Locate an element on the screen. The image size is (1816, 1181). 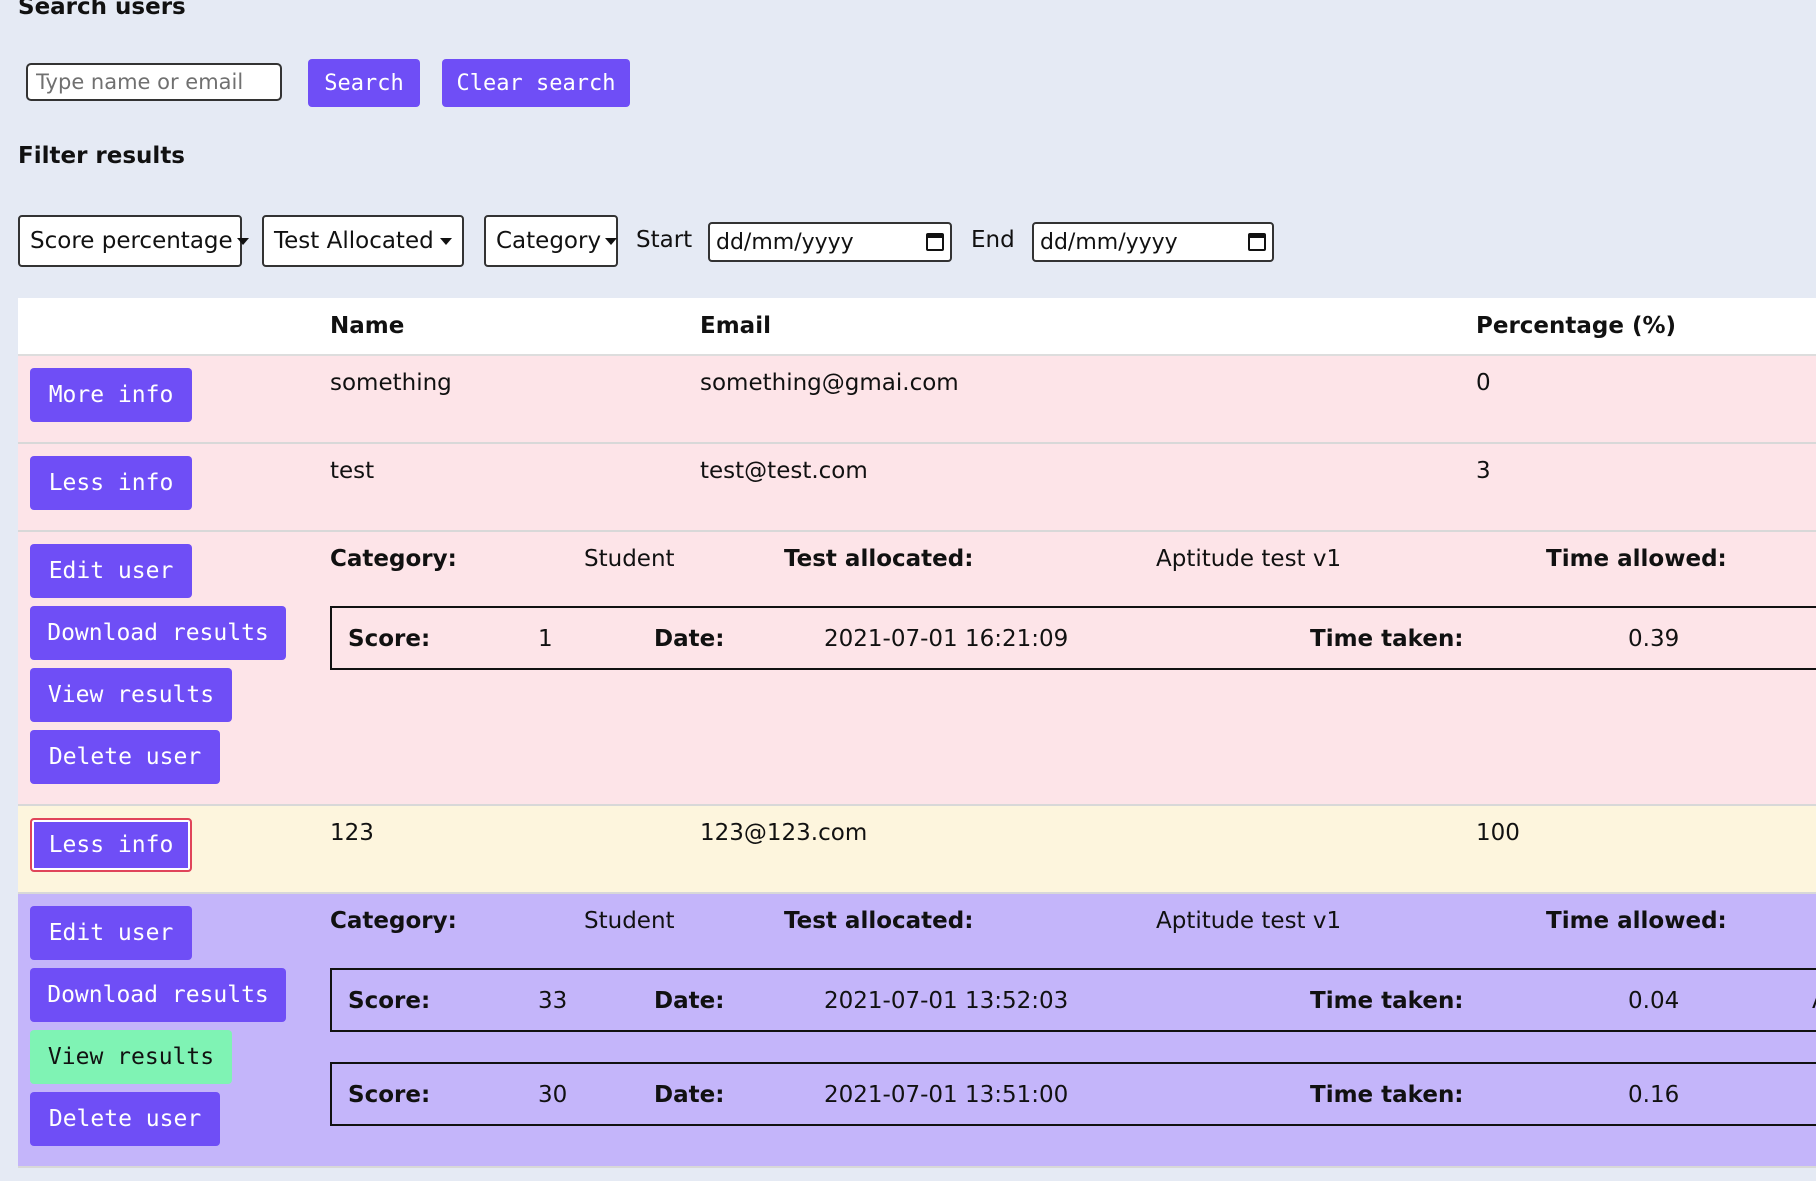
user-name: 123 is located at coordinates (352, 833).